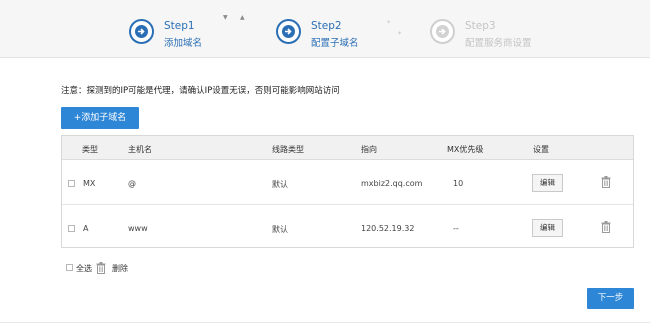  What do you see at coordinates (610, 298) in the screenshot?
I see `next-step-button: 下一步` at bounding box center [610, 298].